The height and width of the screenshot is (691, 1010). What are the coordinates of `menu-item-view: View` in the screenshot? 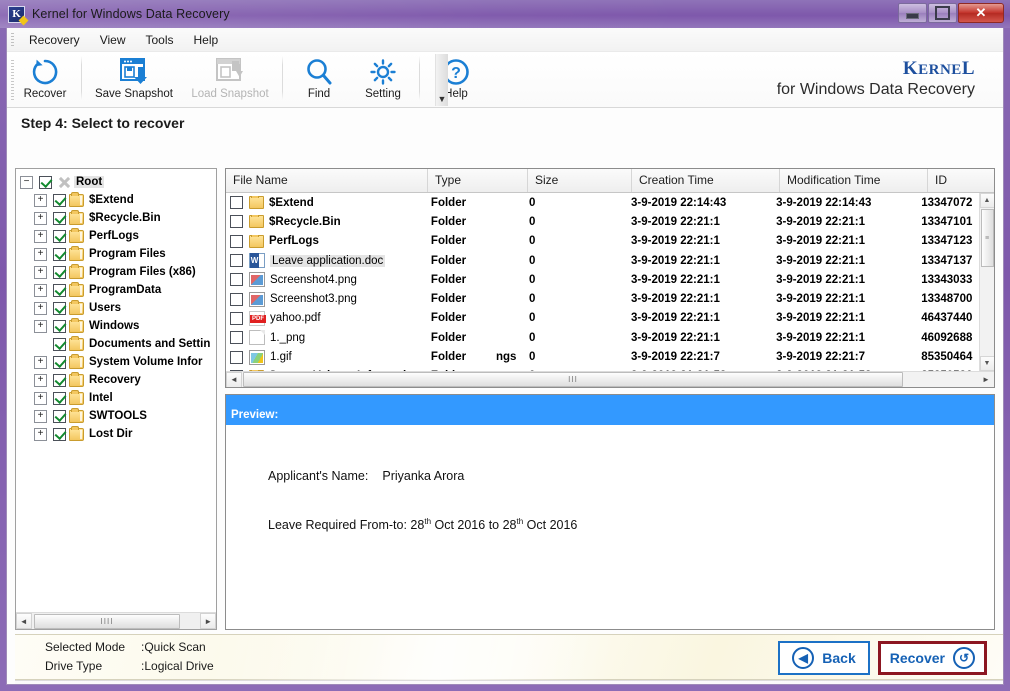 It's located at (113, 40).